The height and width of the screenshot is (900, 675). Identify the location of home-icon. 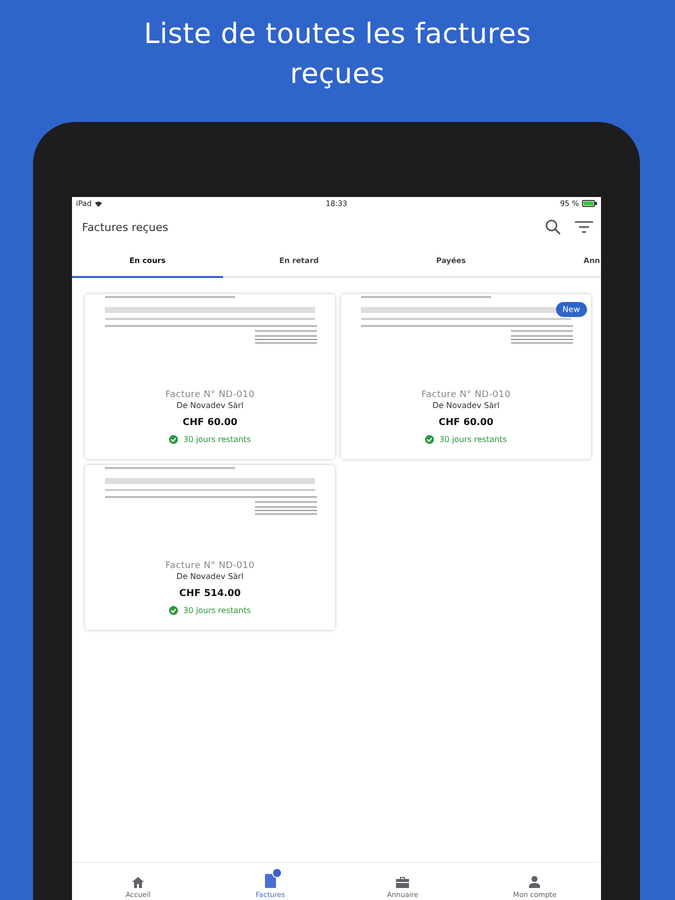
(138, 882).